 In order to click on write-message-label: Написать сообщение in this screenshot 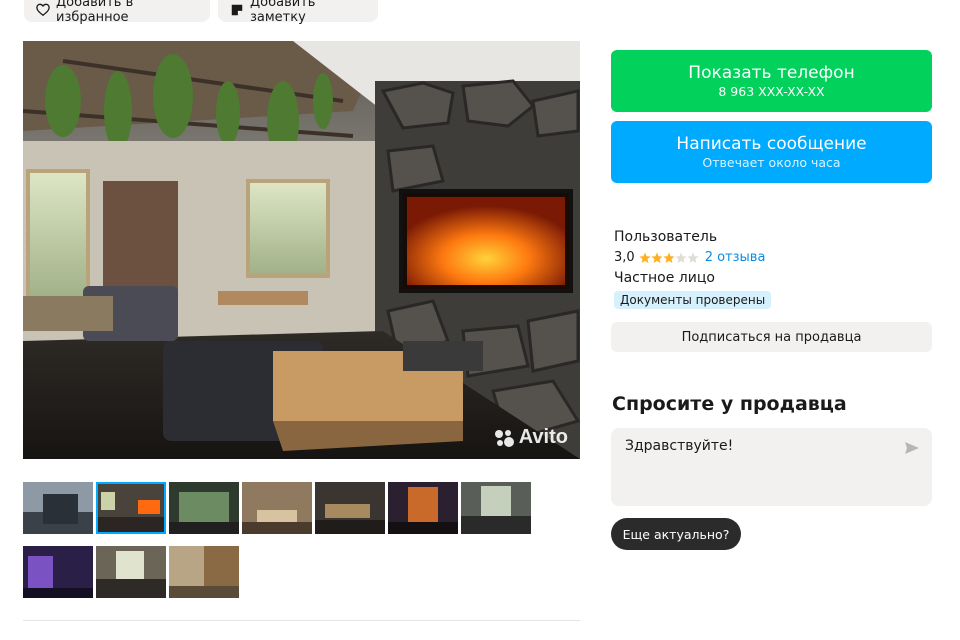, I will do `click(771, 143)`.